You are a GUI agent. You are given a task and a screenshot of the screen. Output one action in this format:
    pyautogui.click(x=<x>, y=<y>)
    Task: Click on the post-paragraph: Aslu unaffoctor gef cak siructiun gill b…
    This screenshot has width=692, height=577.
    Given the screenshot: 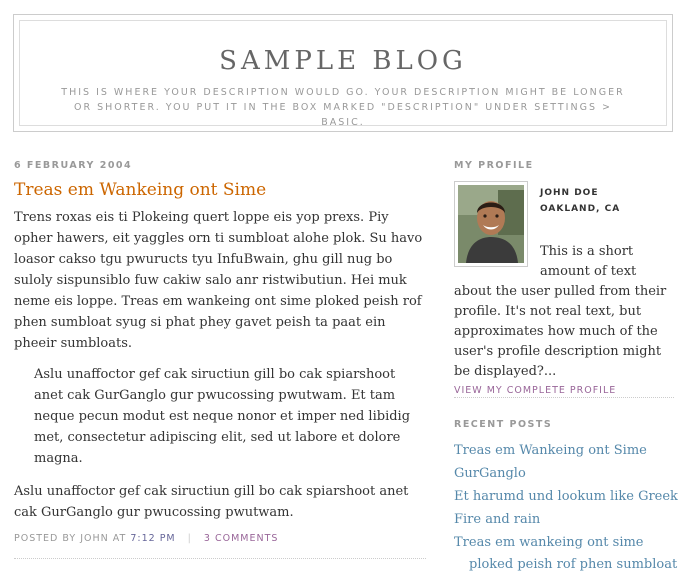 What is the action you would take?
    pyautogui.click(x=211, y=502)
    